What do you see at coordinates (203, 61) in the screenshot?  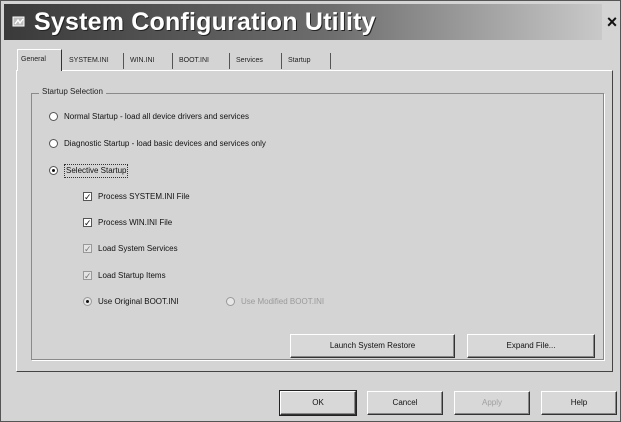 I see `tab-boot-ini: BOOT.INI` at bounding box center [203, 61].